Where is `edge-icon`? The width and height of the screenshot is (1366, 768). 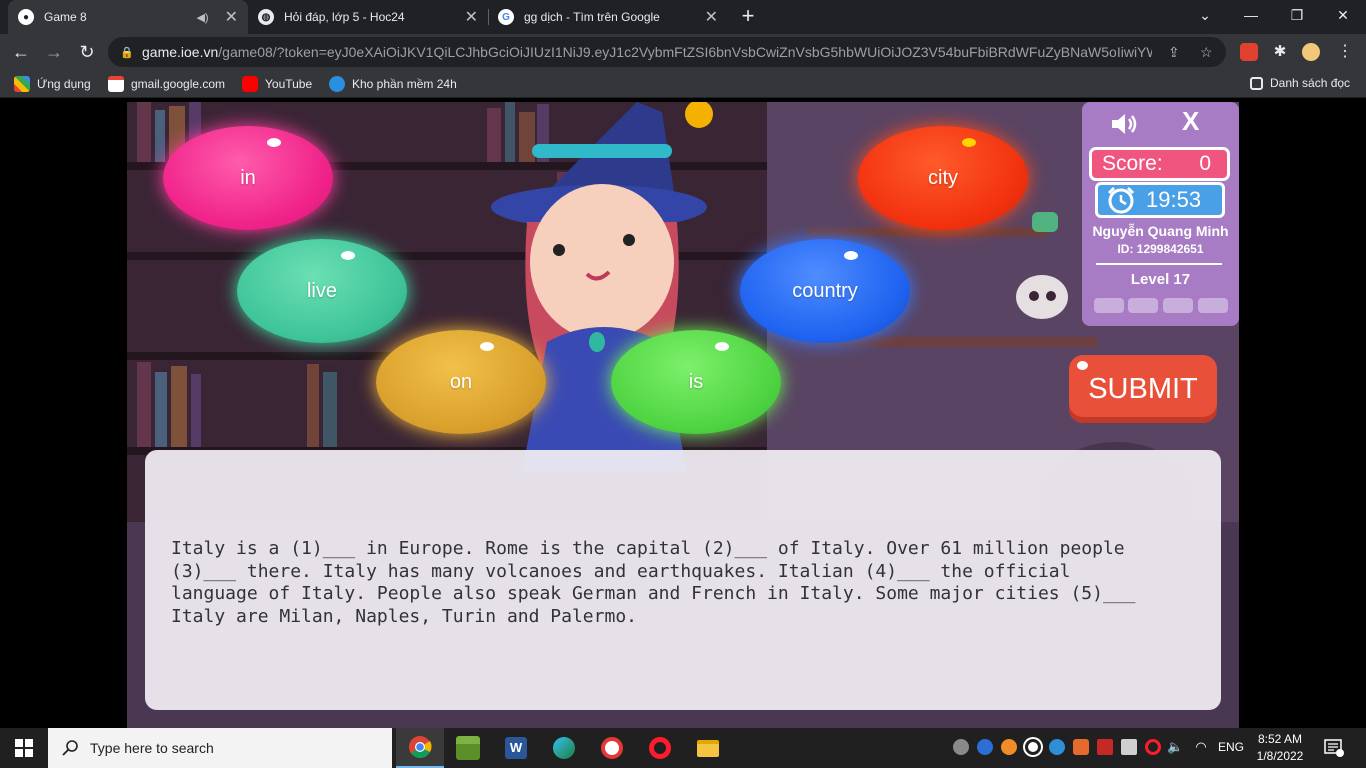
edge-icon is located at coordinates (564, 748).